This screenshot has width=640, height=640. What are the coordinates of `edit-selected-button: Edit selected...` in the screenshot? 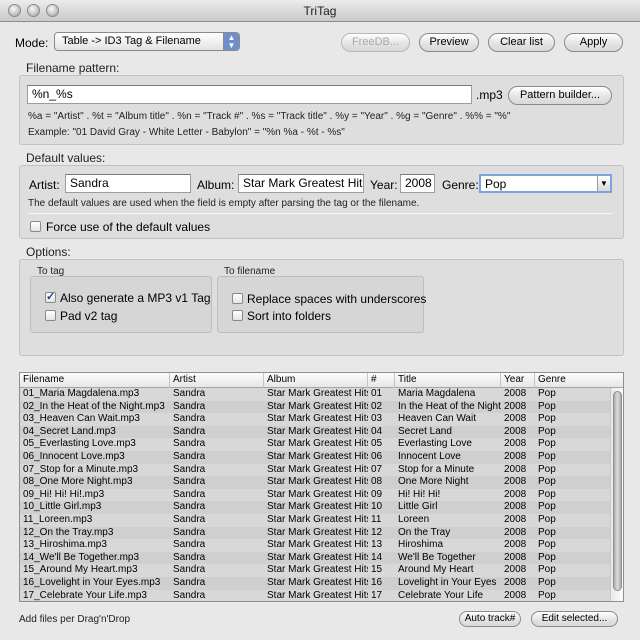 It's located at (574, 619).